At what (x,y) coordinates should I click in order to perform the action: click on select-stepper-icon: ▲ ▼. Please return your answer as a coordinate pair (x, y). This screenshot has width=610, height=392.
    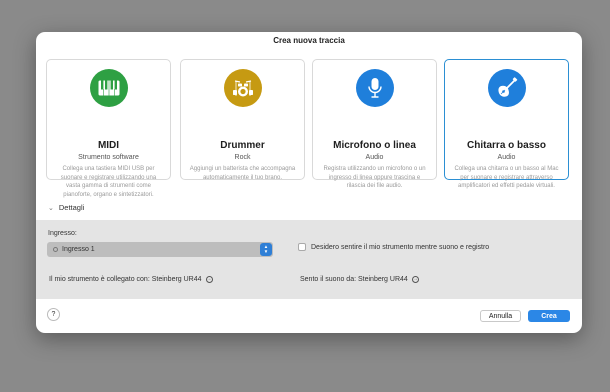
    Looking at the image, I should click on (266, 249).